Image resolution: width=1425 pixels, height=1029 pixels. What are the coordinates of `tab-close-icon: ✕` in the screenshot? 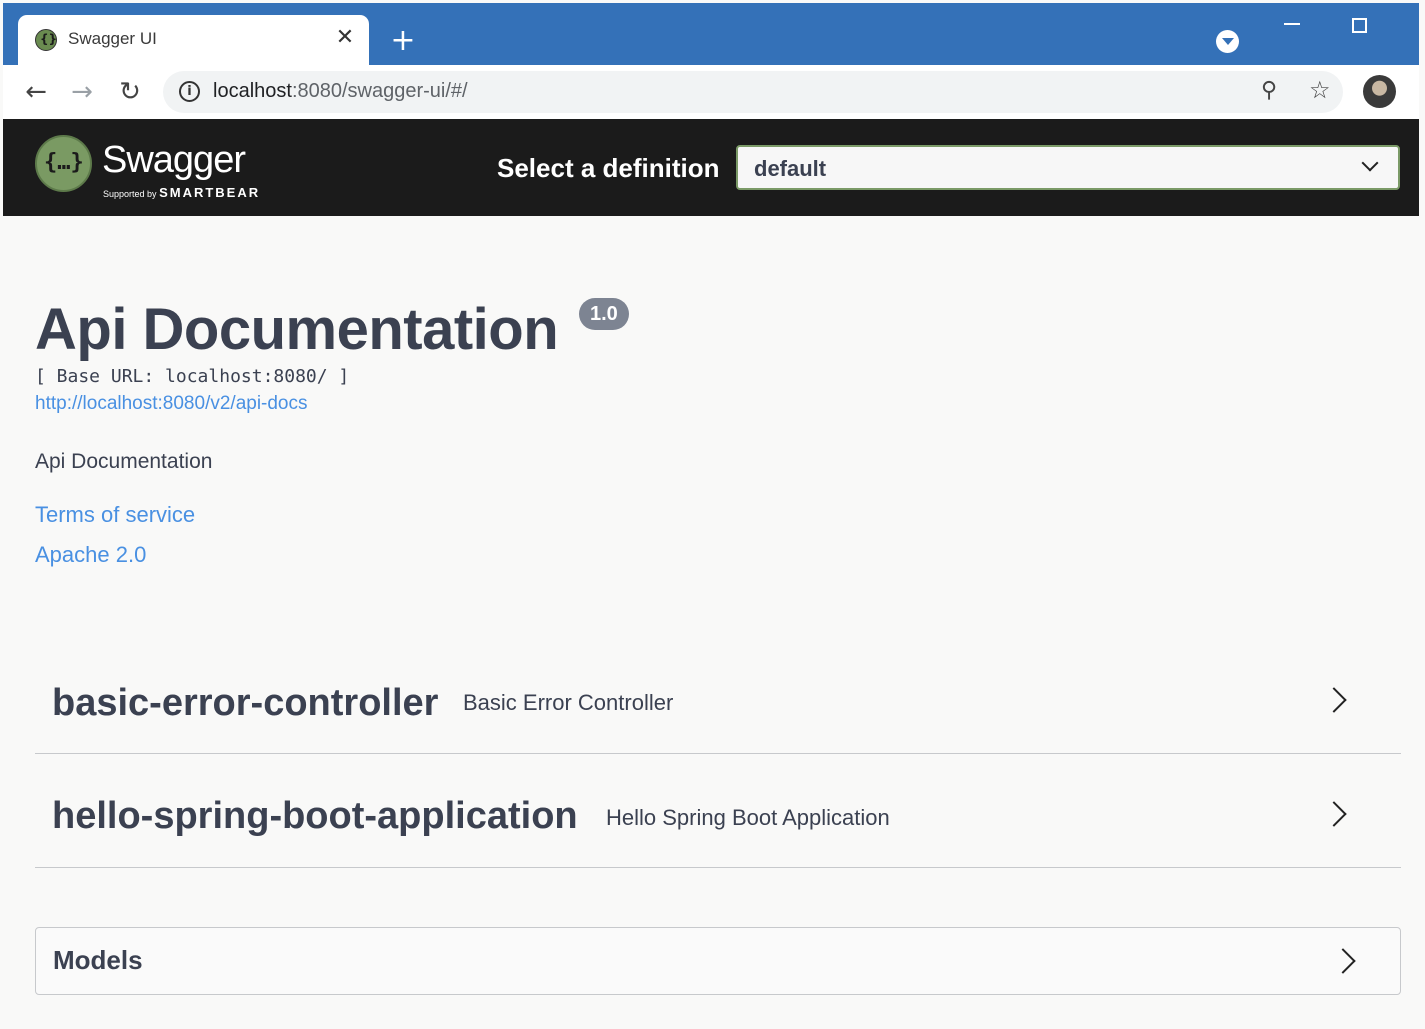 It's located at (345, 38).